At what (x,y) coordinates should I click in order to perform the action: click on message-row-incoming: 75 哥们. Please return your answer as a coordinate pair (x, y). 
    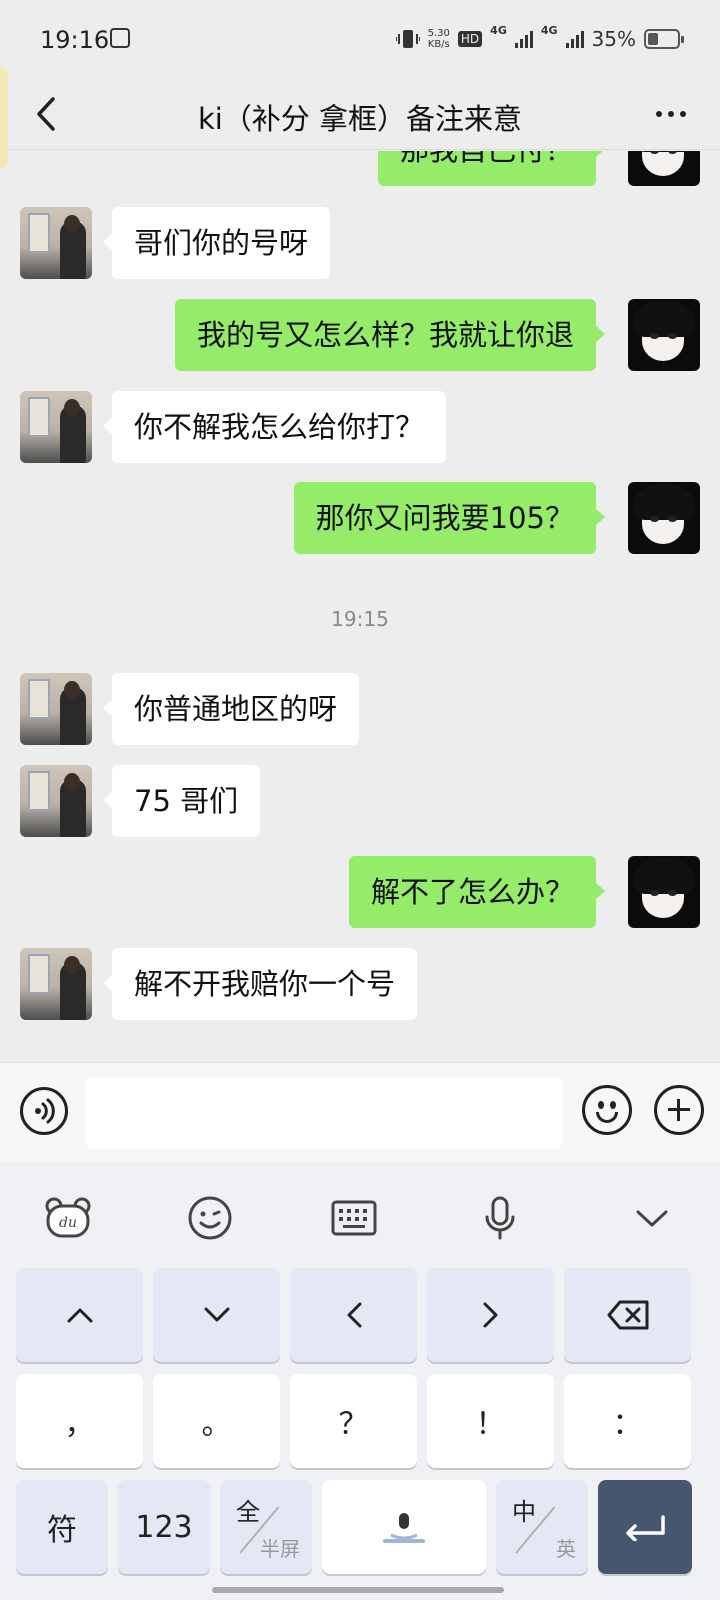
    Looking at the image, I should click on (360, 801).